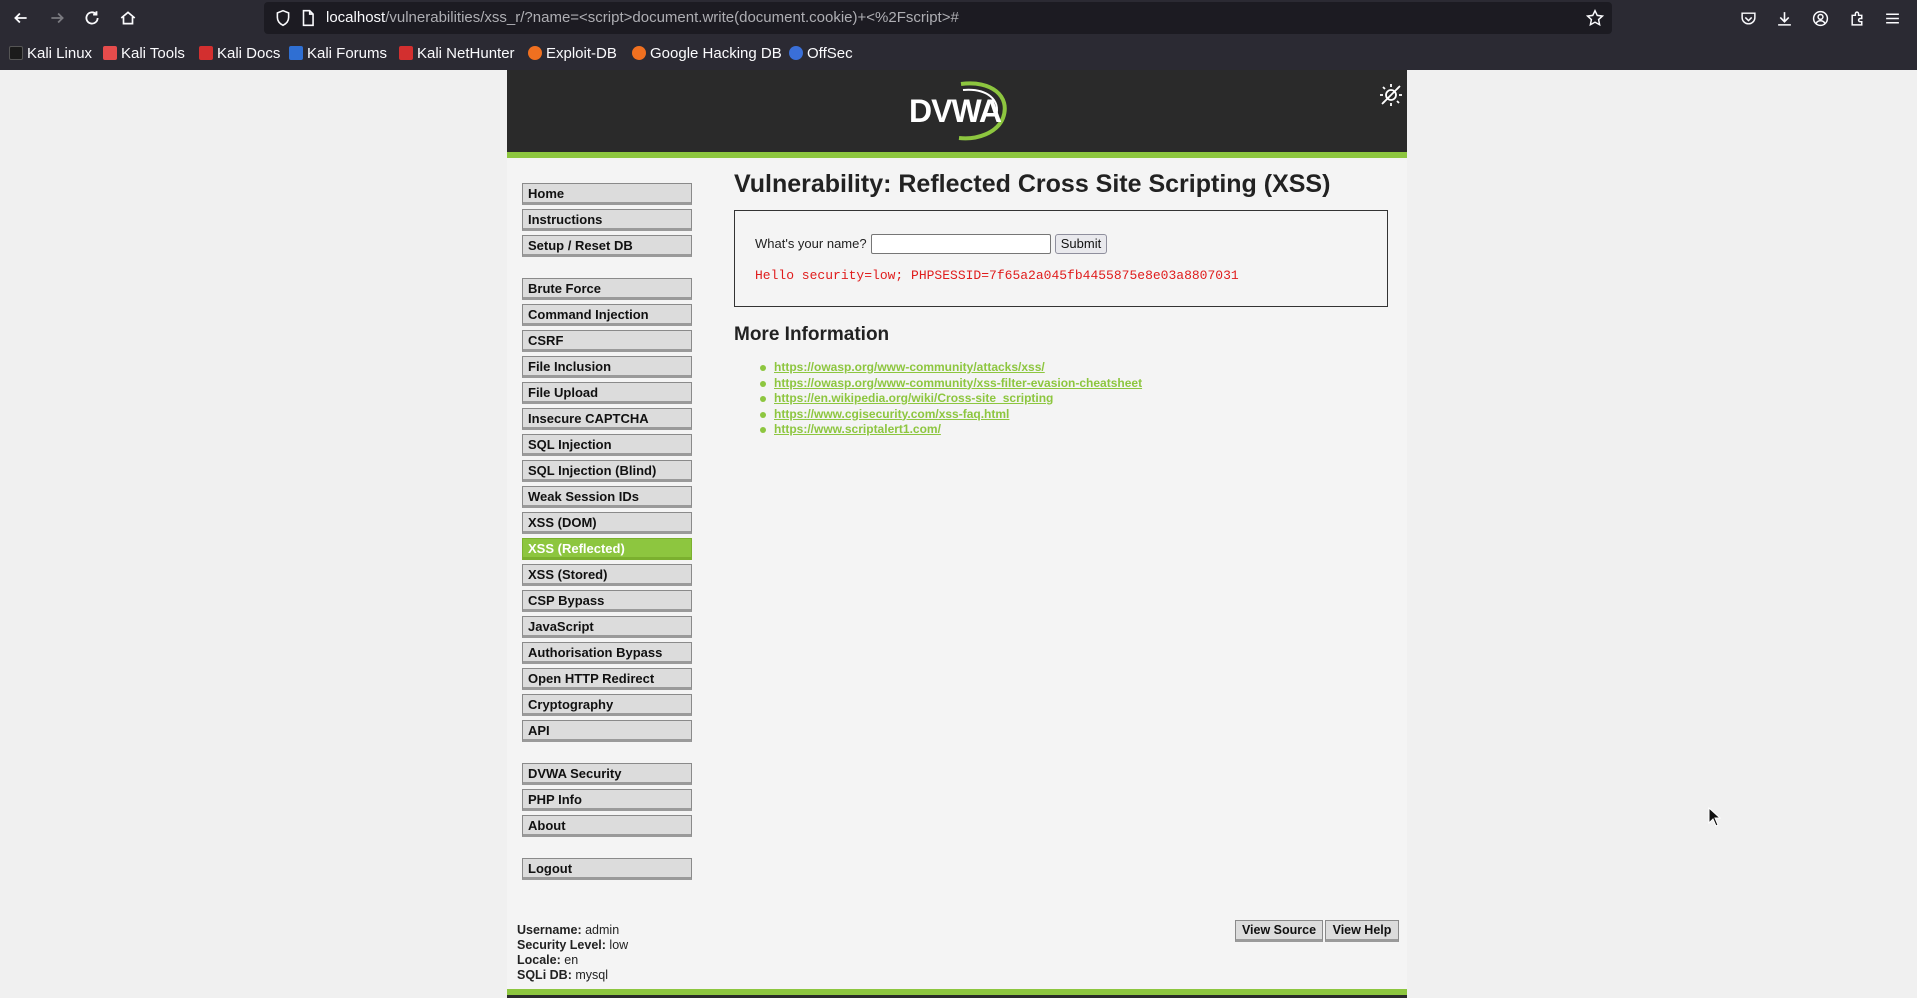 This screenshot has height=998, width=1917. Describe the element at coordinates (466, 53) in the screenshot. I see `bookmark-label: Kali NetHunter` at that location.